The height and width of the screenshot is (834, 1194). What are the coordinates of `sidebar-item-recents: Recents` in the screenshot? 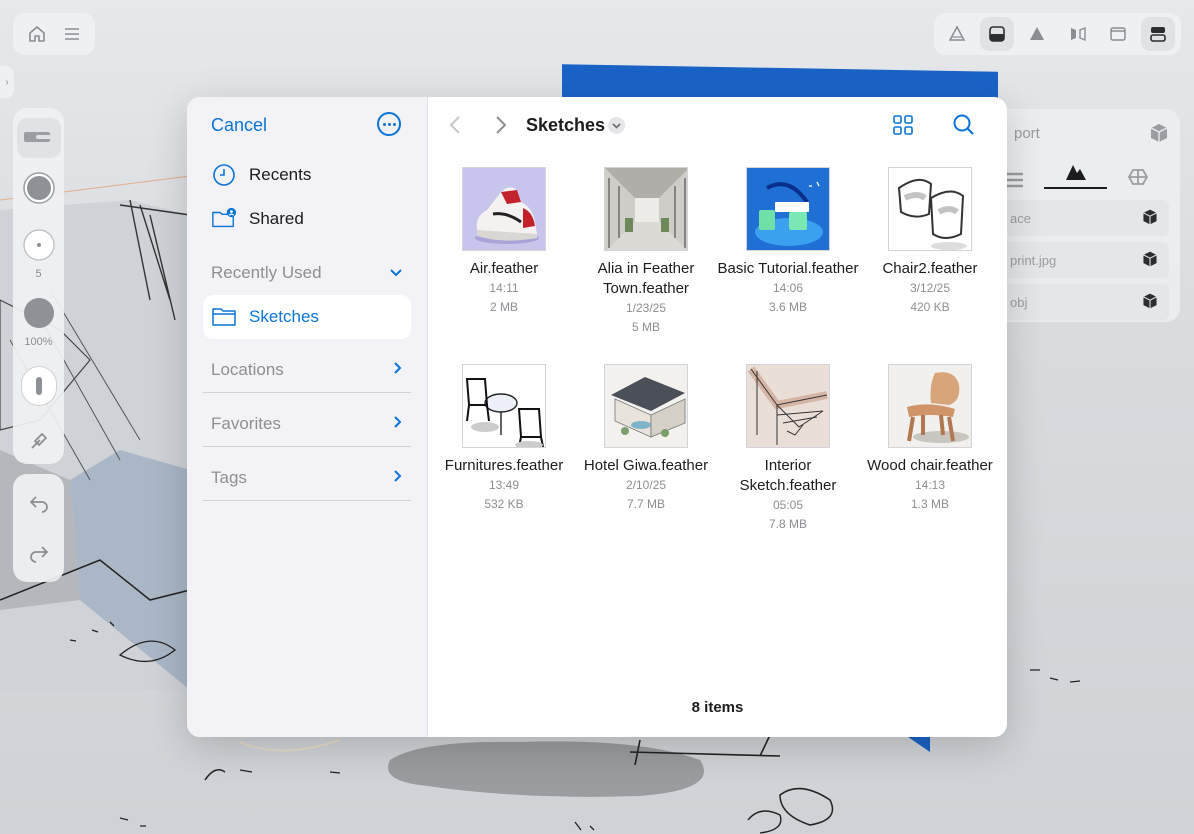 It's located at (307, 175).